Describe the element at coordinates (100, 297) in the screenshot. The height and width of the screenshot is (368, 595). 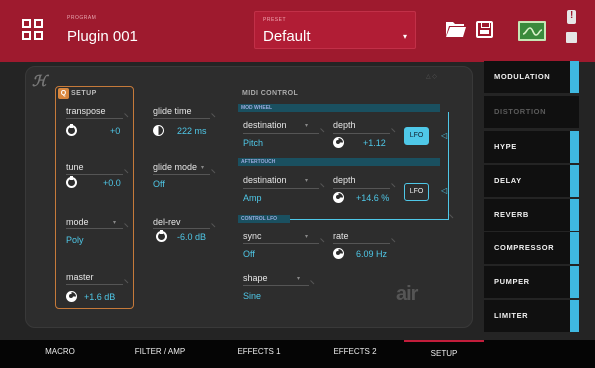
I see `master-value: +1.6 dB` at that location.